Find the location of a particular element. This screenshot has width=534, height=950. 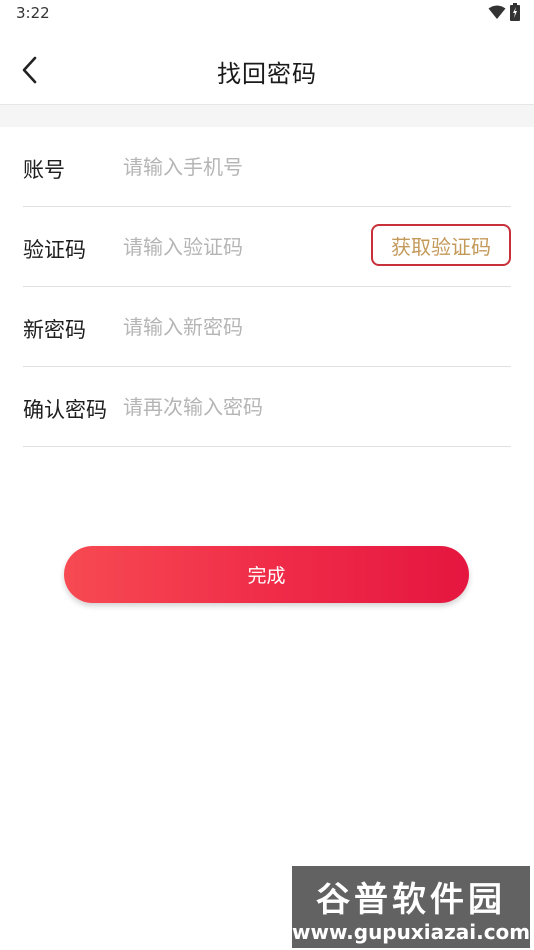

account-label: 账号 is located at coordinates (44, 170).